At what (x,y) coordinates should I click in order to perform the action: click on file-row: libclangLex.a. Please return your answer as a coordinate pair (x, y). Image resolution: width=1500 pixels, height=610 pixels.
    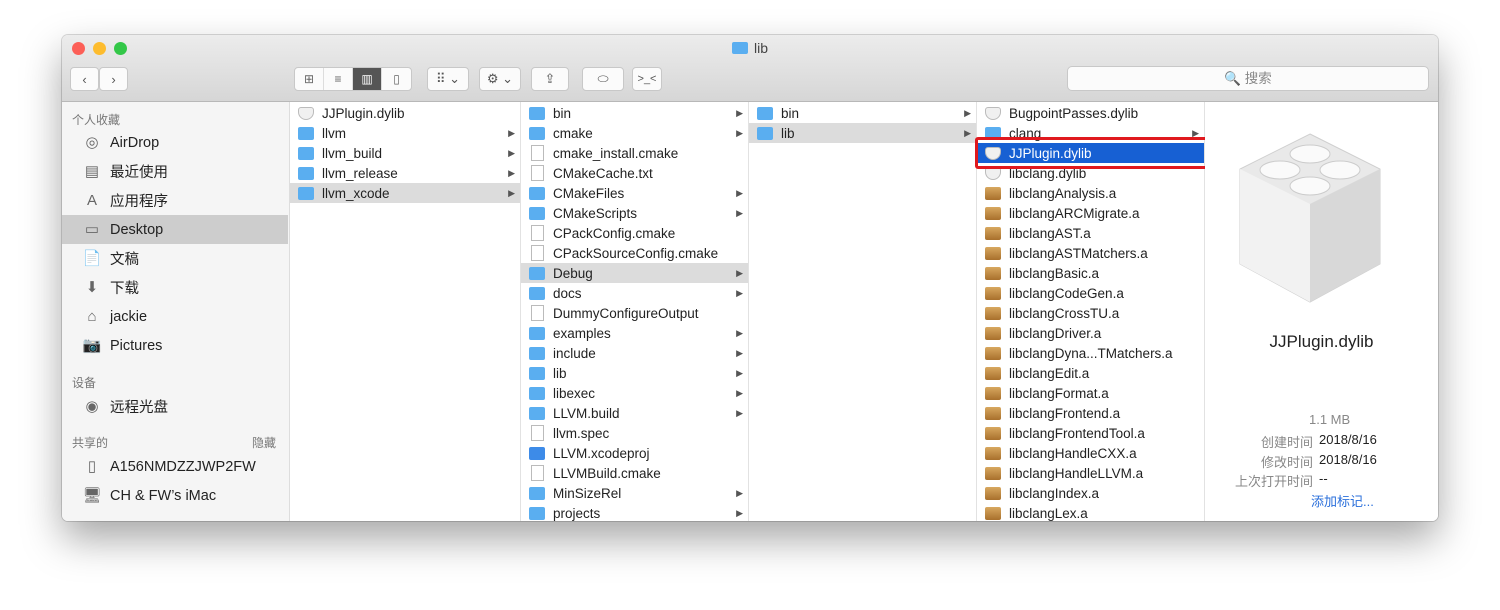
    Looking at the image, I should click on (1090, 512).